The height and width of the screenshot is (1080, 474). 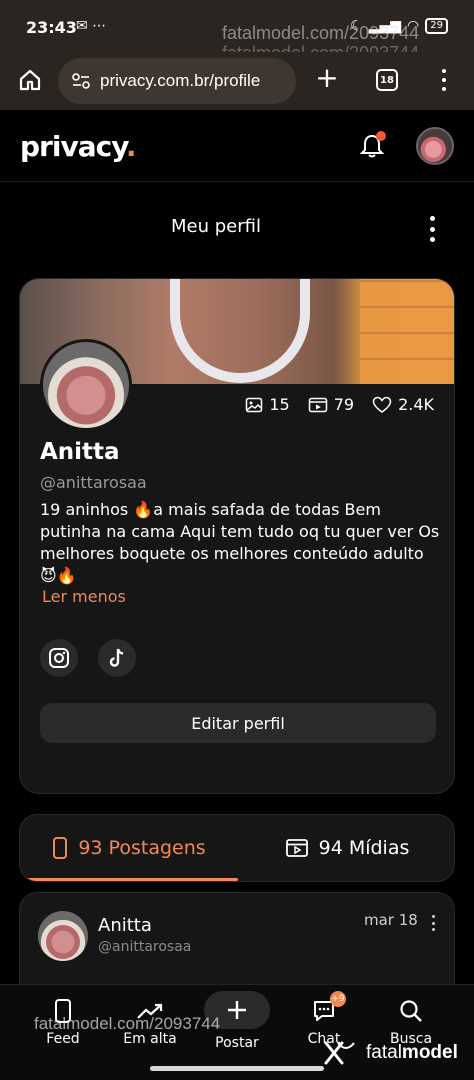 What do you see at coordinates (237, 1068) in the screenshot?
I see `home-indicator` at bounding box center [237, 1068].